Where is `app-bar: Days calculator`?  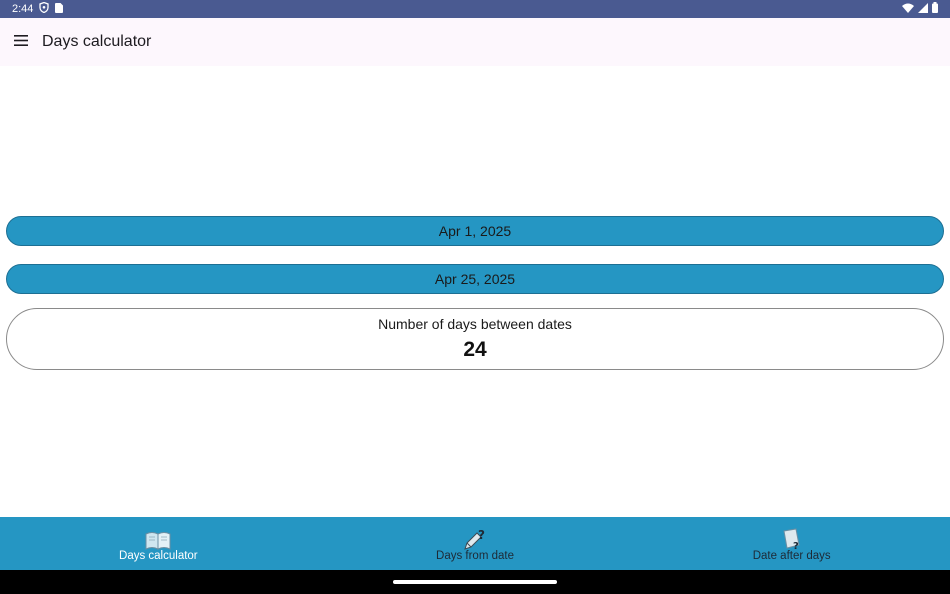
app-bar: Days calculator is located at coordinates (475, 42).